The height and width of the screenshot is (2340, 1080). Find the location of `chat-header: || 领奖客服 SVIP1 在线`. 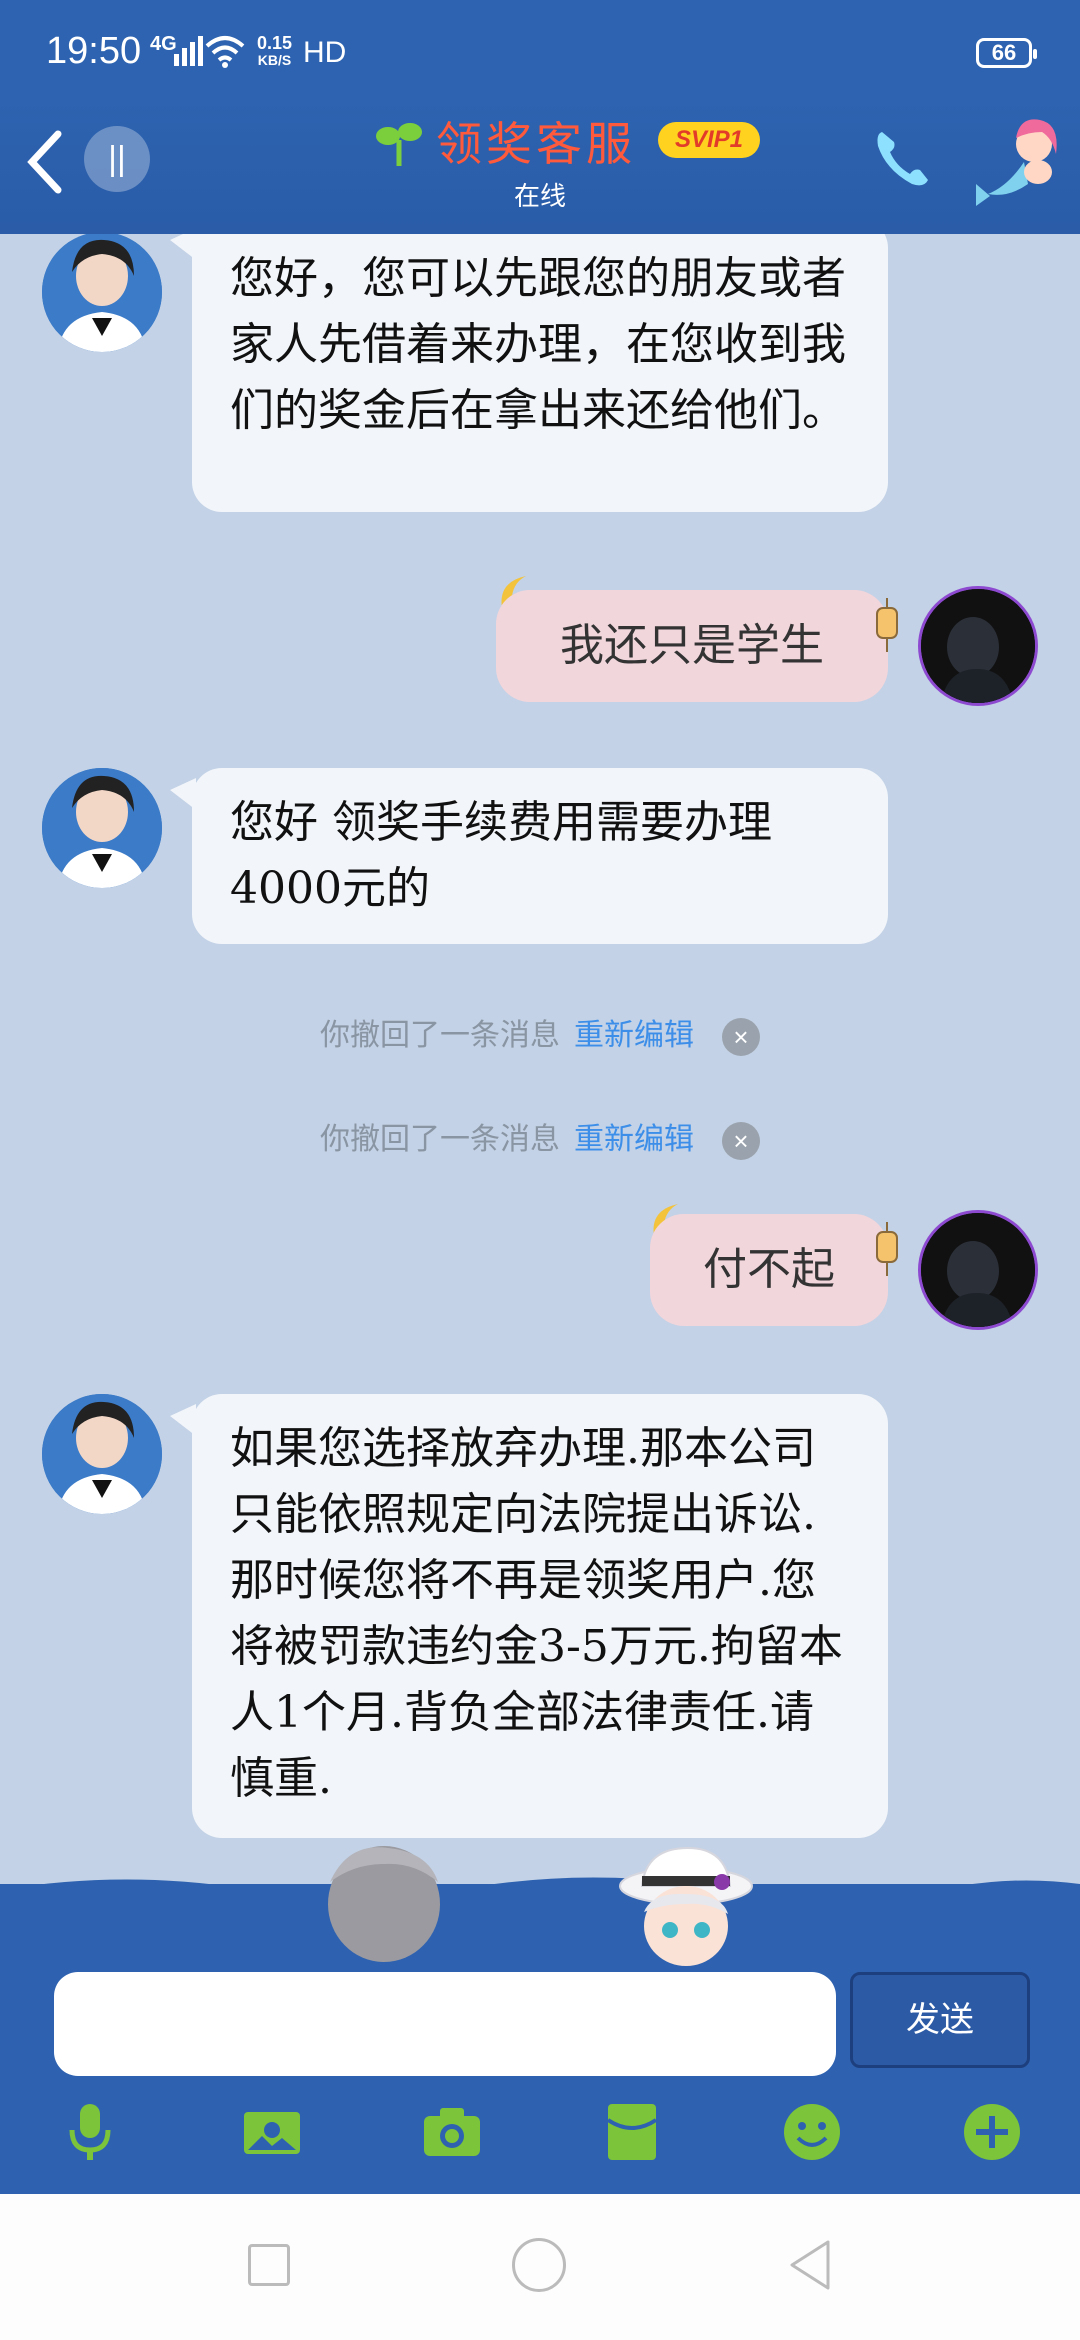

chat-header: || 领奖客服 SVIP1 在线 is located at coordinates (540, 167).